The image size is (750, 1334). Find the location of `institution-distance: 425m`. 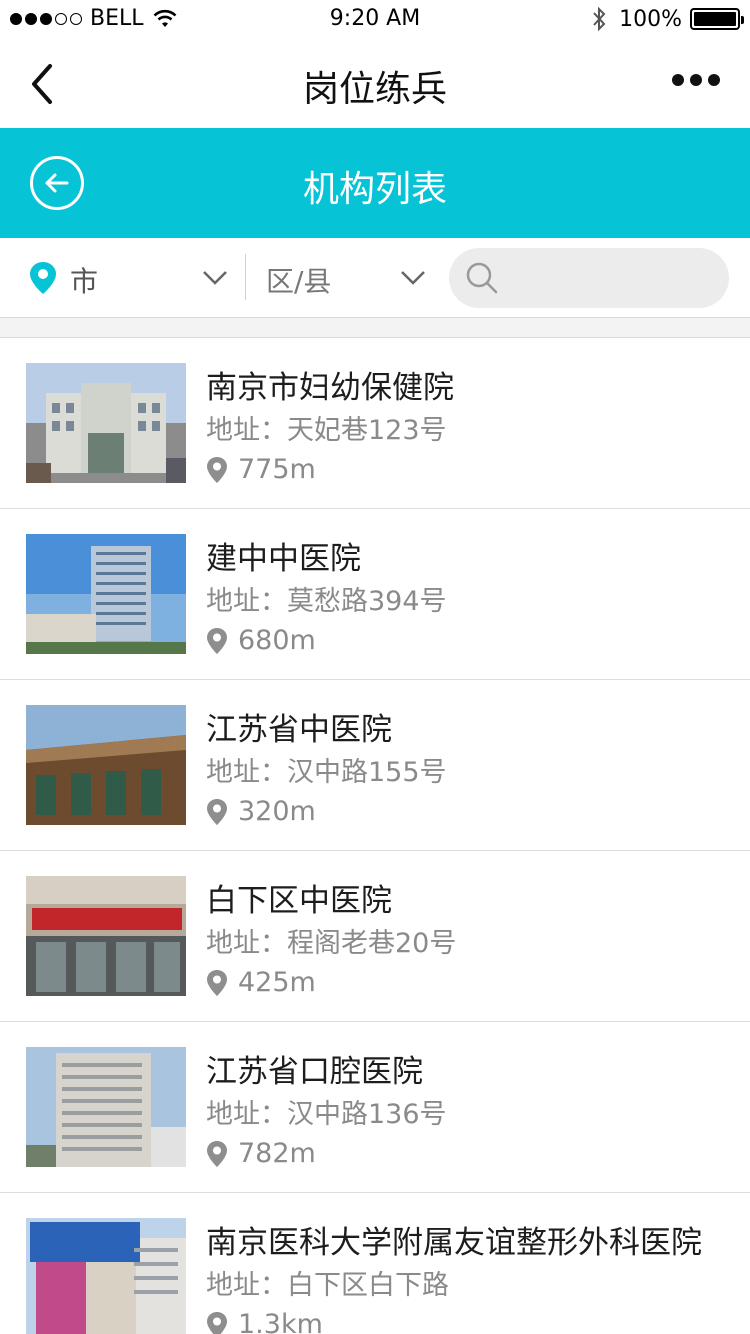

institution-distance: 425m is located at coordinates (261, 982).